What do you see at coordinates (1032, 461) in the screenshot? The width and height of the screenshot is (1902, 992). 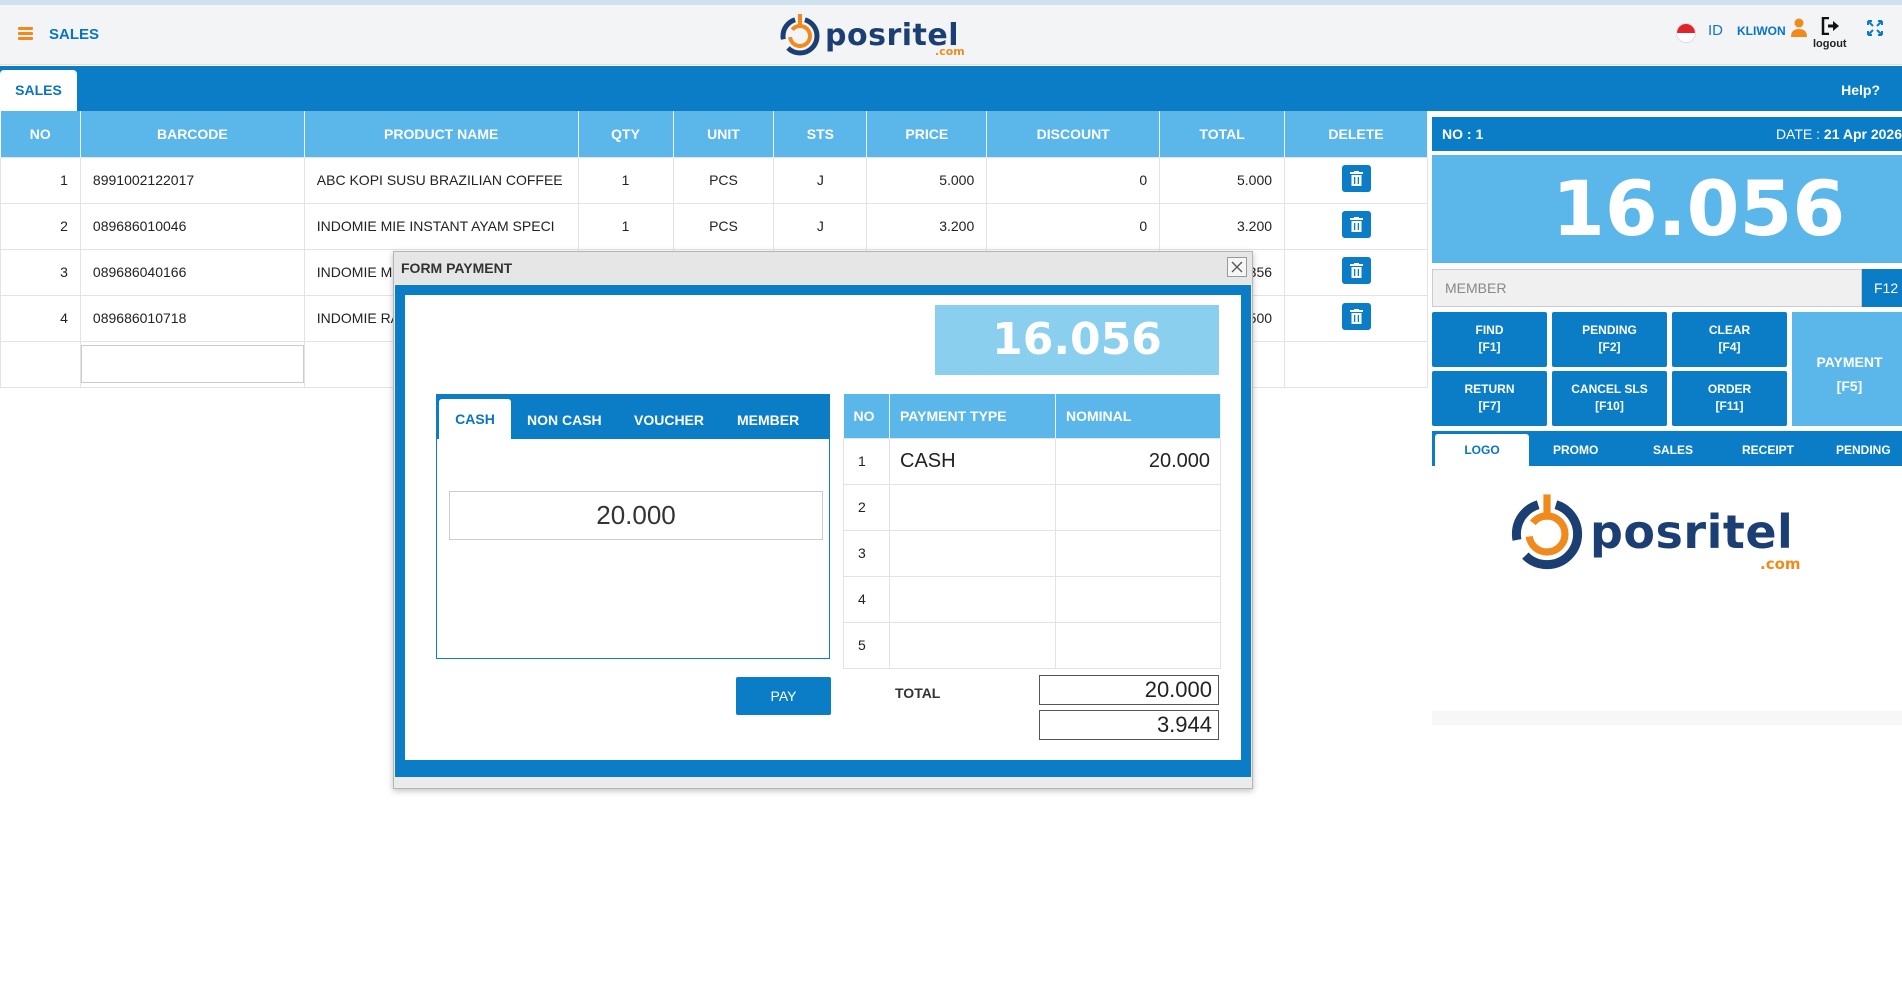 I see `table-row: 1 CASH 20.000` at bounding box center [1032, 461].